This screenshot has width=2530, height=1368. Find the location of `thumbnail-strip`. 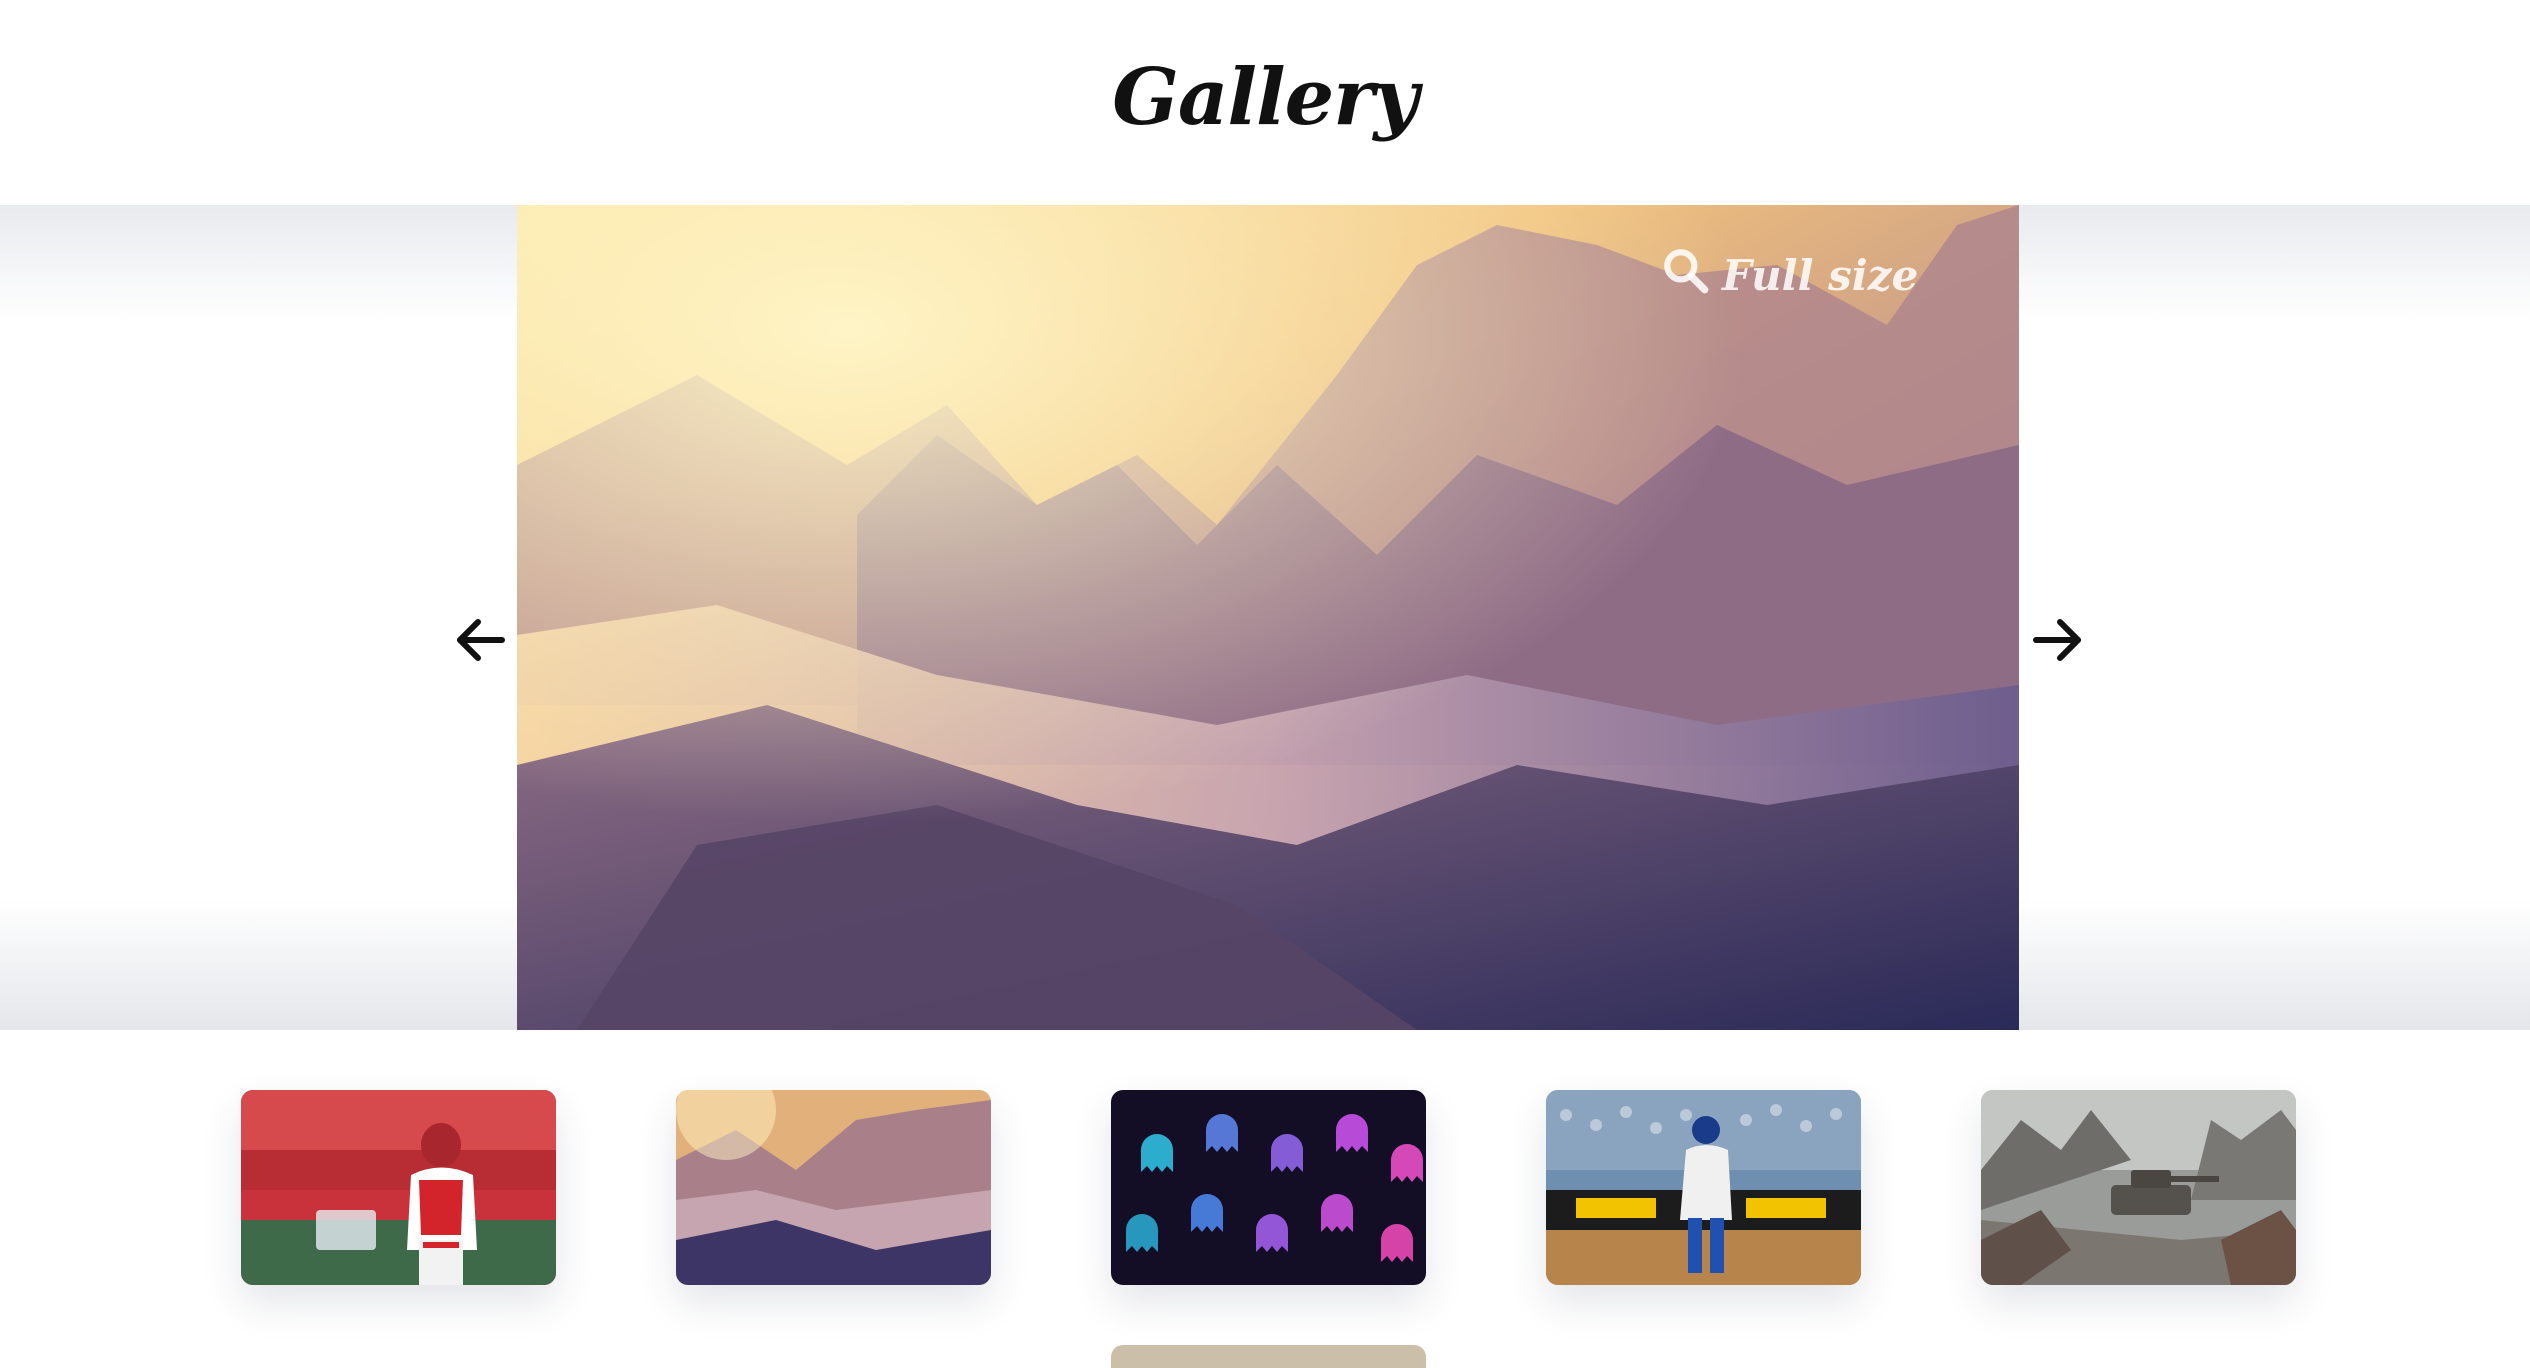

thumbnail-strip is located at coordinates (1265, 1190).